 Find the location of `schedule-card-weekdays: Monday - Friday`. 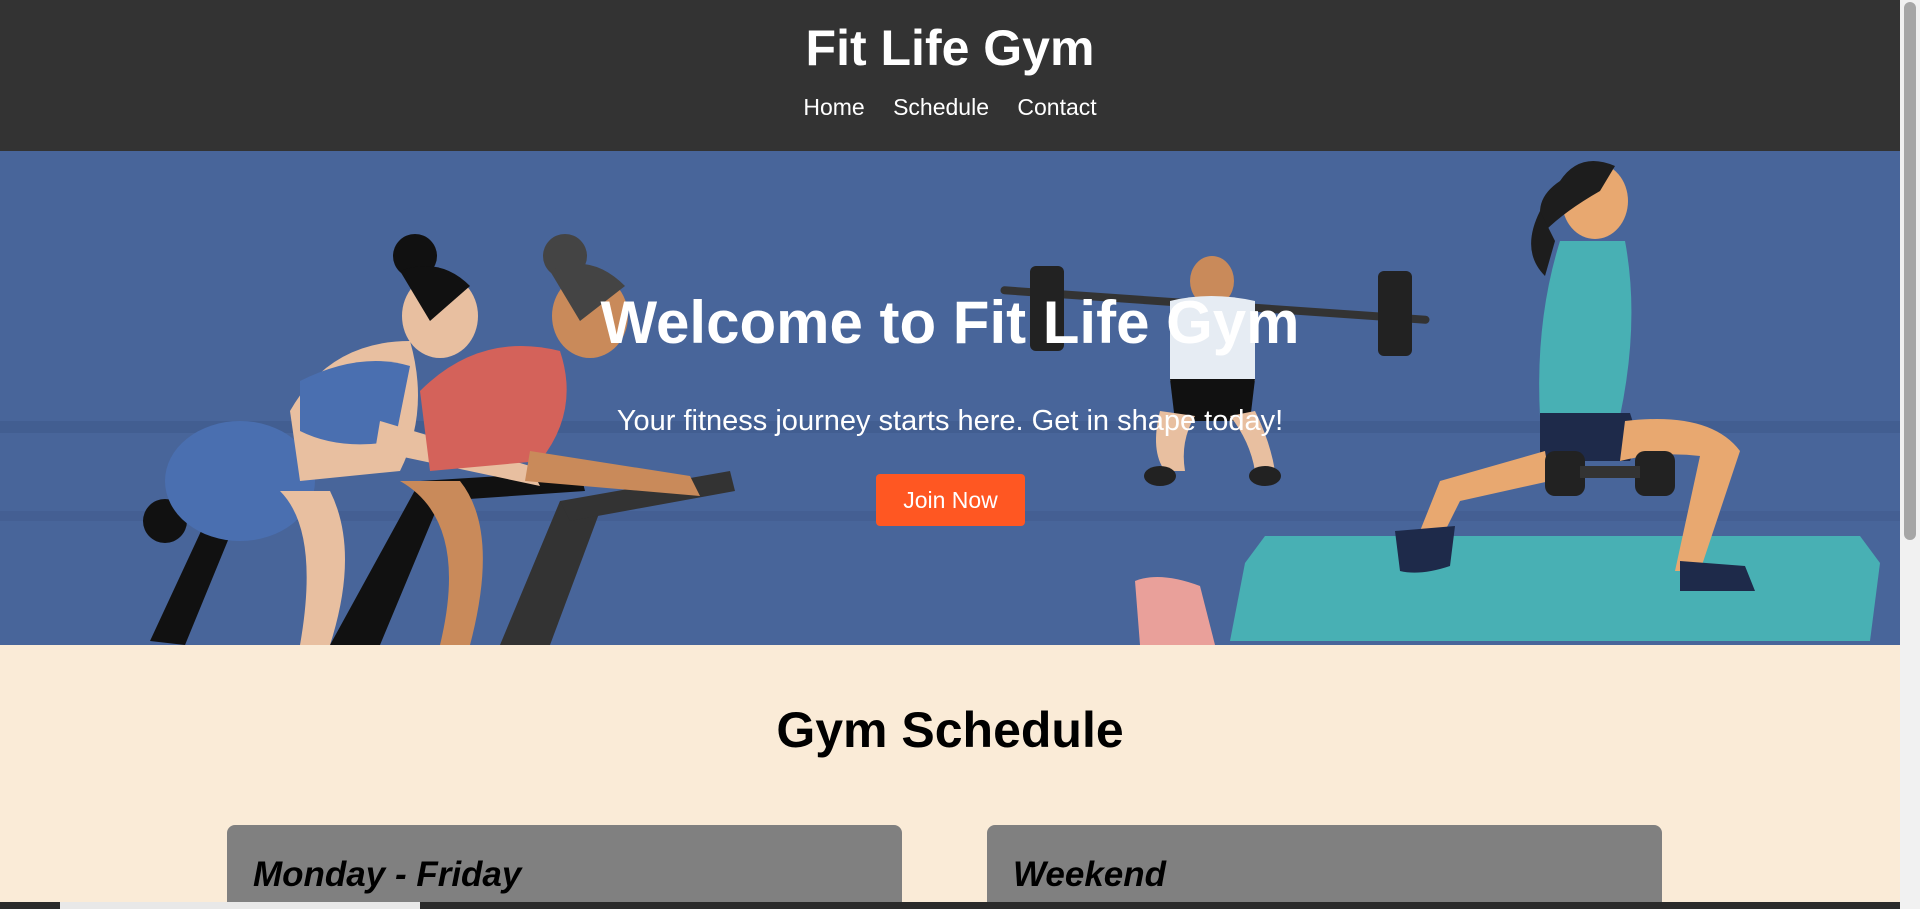

schedule-card-weekdays: Monday - Friday is located at coordinates (564, 867).